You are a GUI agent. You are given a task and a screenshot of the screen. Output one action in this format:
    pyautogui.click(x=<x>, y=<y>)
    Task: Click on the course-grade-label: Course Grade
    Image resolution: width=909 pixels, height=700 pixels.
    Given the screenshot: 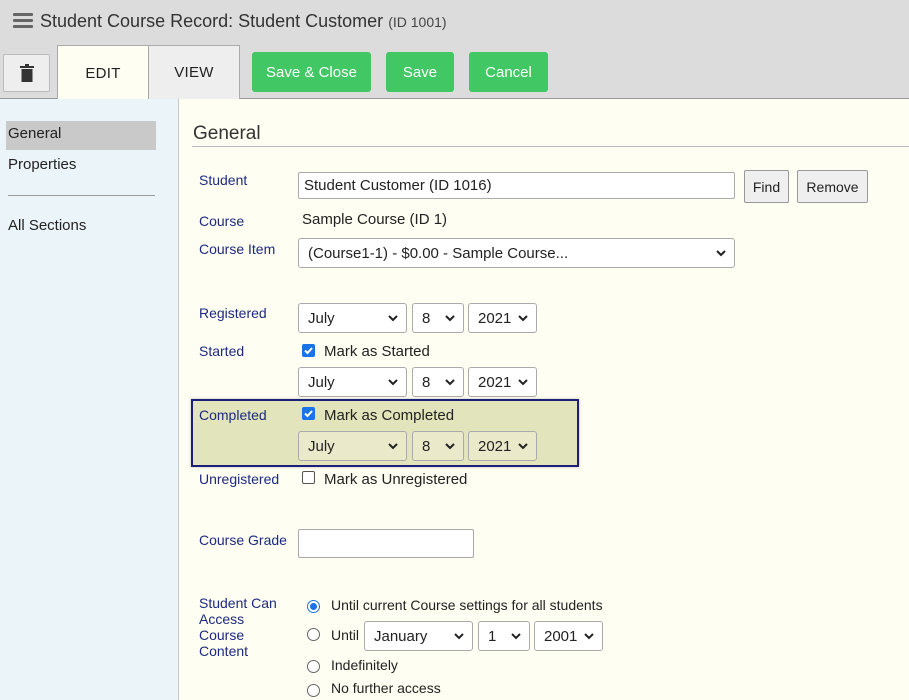 What is the action you would take?
    pyautogui.click(x=243, y=540)
    